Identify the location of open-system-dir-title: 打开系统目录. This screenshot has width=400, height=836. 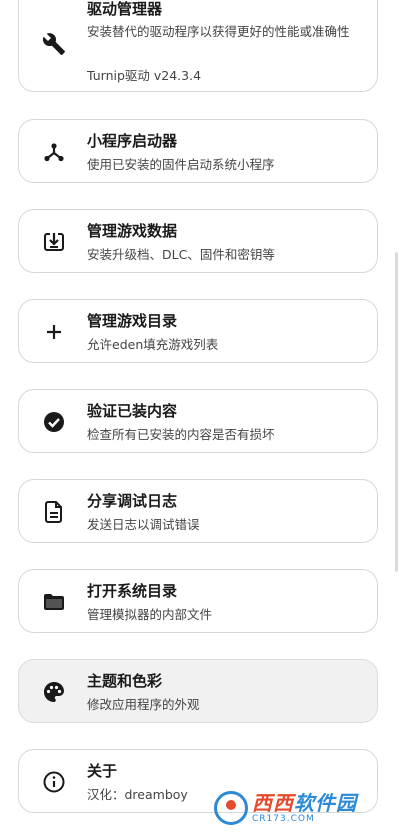
(132, 591).